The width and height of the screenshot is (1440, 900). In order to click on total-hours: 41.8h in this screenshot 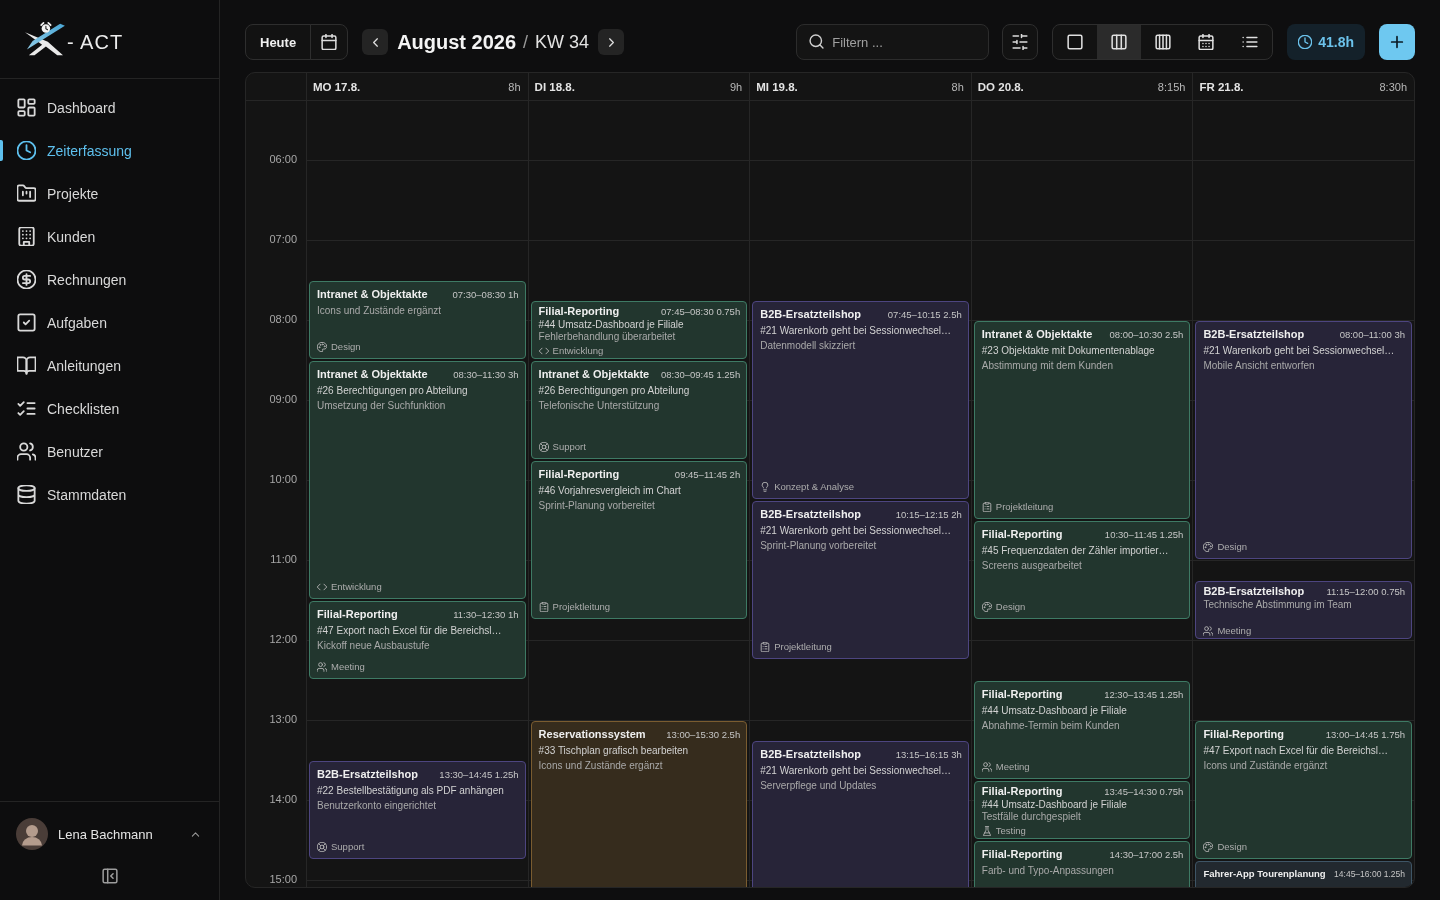, I will do `click(1336, 42)`.